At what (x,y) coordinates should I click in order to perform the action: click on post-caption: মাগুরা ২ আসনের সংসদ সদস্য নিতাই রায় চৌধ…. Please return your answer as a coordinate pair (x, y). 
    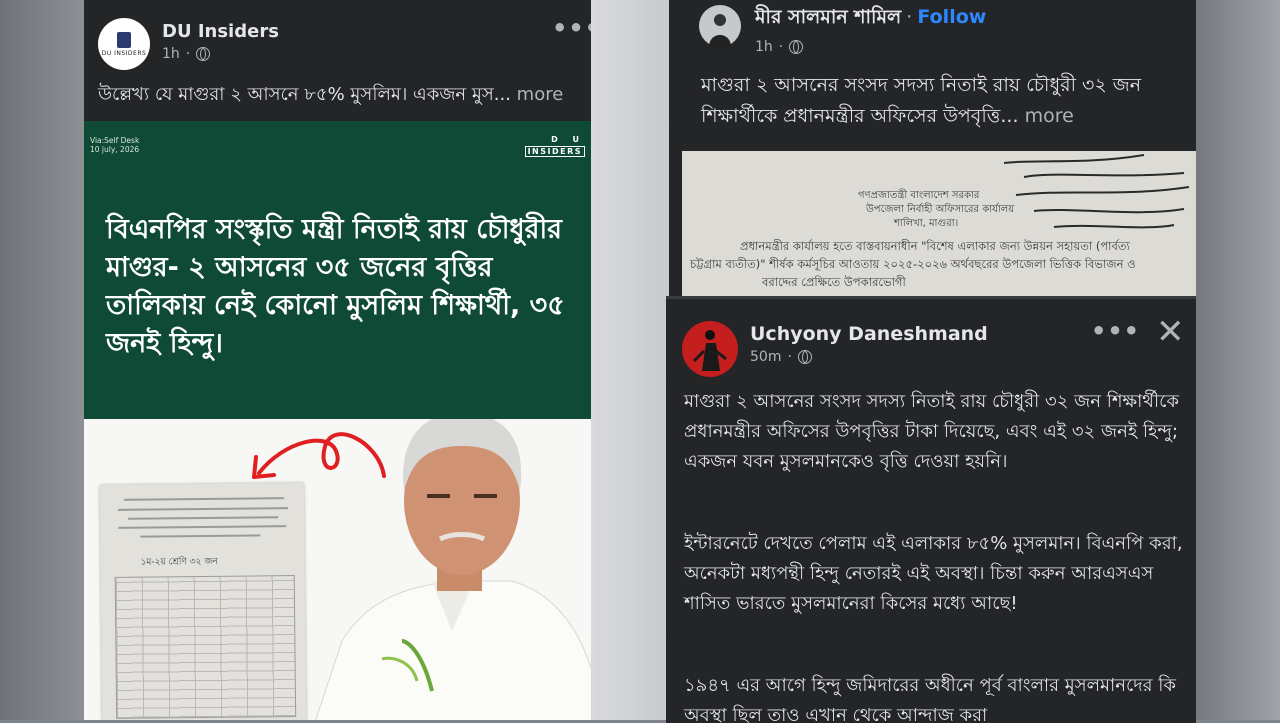
    Looking at the image, I should click on (946, 101).